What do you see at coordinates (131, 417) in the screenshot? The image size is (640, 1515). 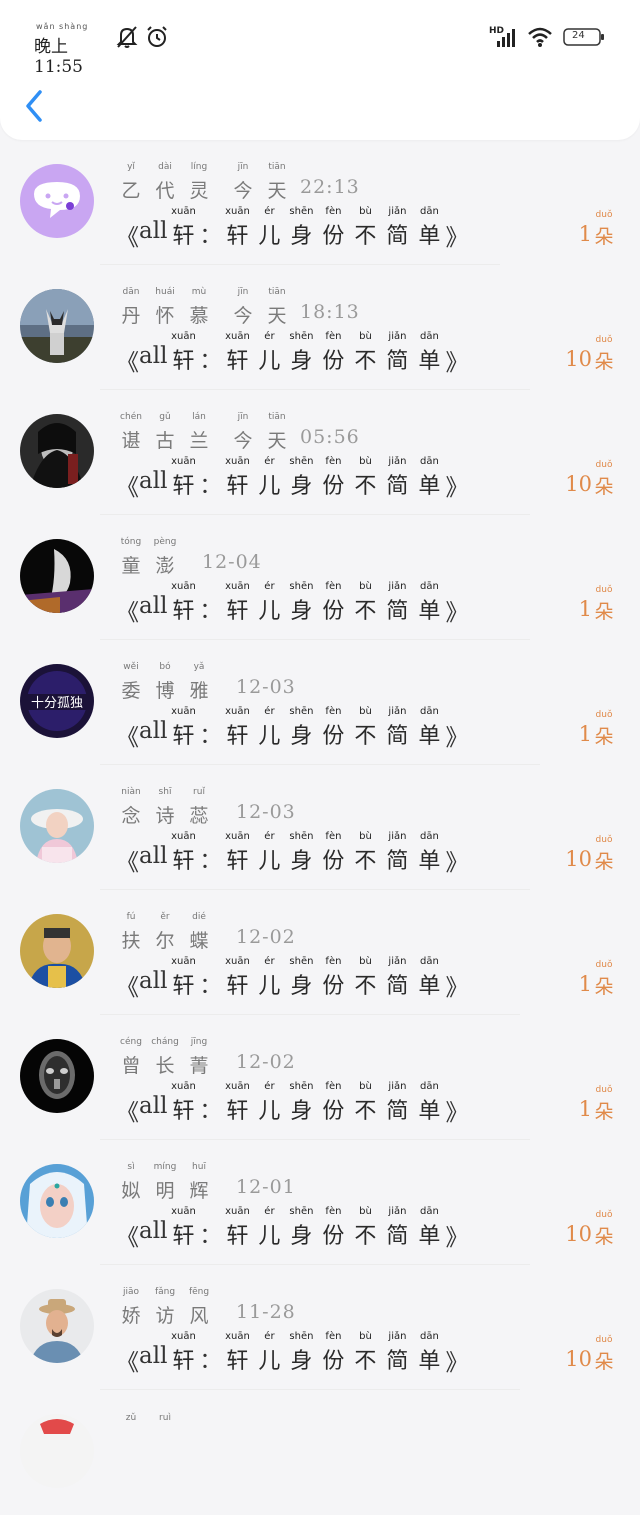 I see `sender-name-pinyin: chén` at bounding box center [131, 417].